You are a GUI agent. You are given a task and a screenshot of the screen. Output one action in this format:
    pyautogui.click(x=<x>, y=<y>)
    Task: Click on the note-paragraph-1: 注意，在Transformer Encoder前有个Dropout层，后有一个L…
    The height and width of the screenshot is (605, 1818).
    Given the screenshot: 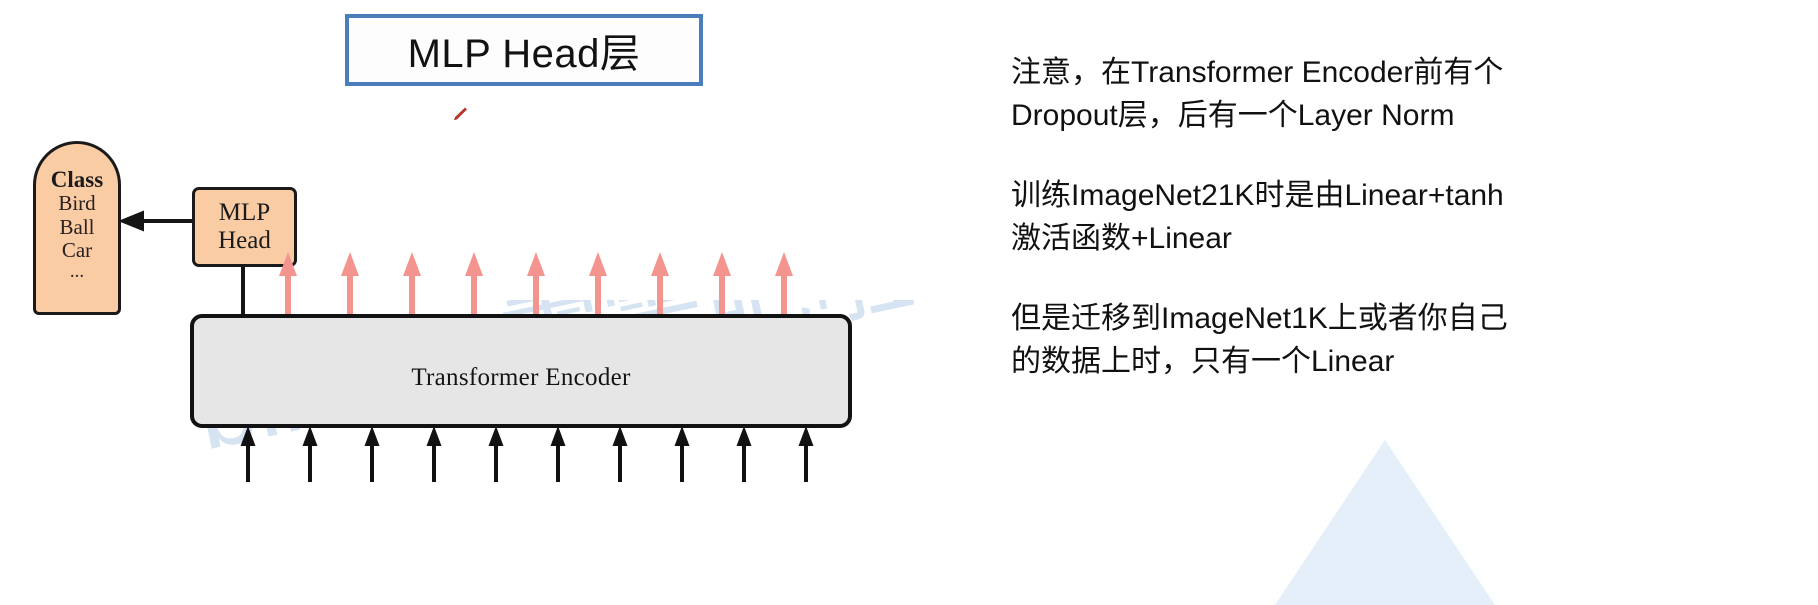 What is the action you would take?
    pyautogui.click(x=1257, y=94)
    